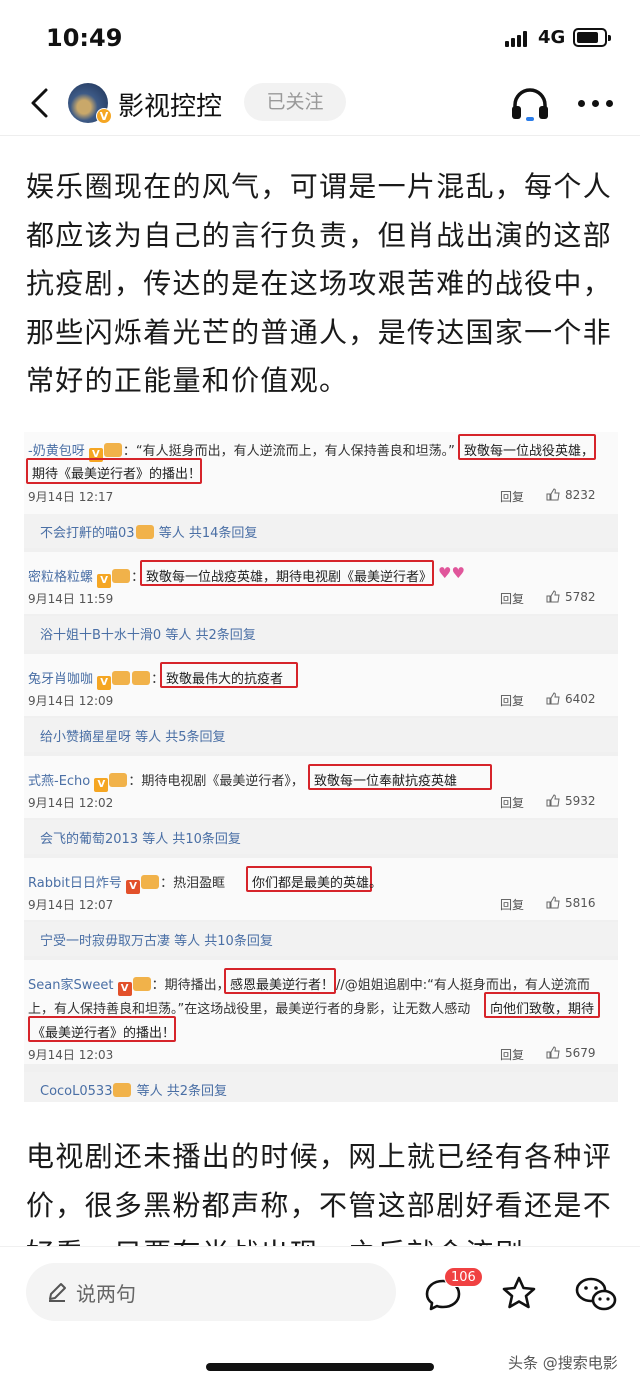 The height and width of the screenshot is (1385, 640). What do you see at coordinates (563, 1363) in the screenshot?
I see `watermark: 头条 @搜索电影` at bounding box center [563, 1363].